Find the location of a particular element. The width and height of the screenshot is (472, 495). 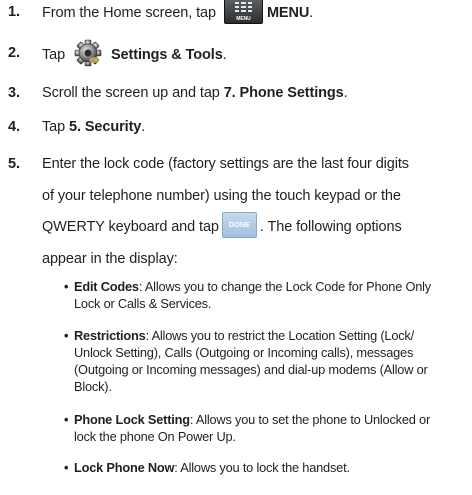

menu-icon-label: MENU is located at coordinates (243, 19).